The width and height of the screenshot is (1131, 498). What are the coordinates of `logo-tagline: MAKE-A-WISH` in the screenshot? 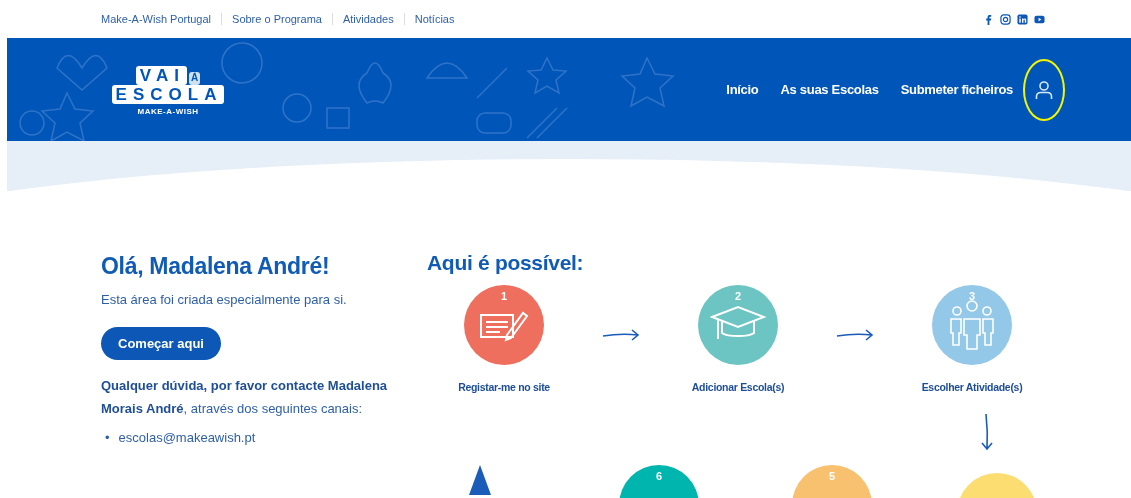 It's located at (168, 111).